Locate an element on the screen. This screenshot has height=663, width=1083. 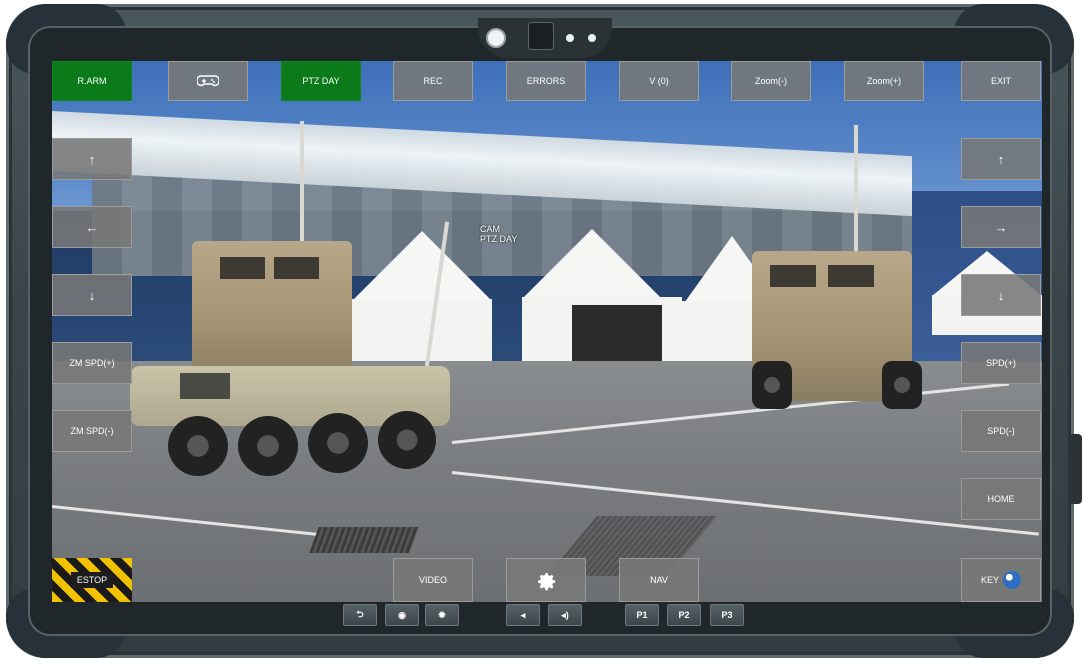
armored-vehicle is located at coordinates (272, 311).